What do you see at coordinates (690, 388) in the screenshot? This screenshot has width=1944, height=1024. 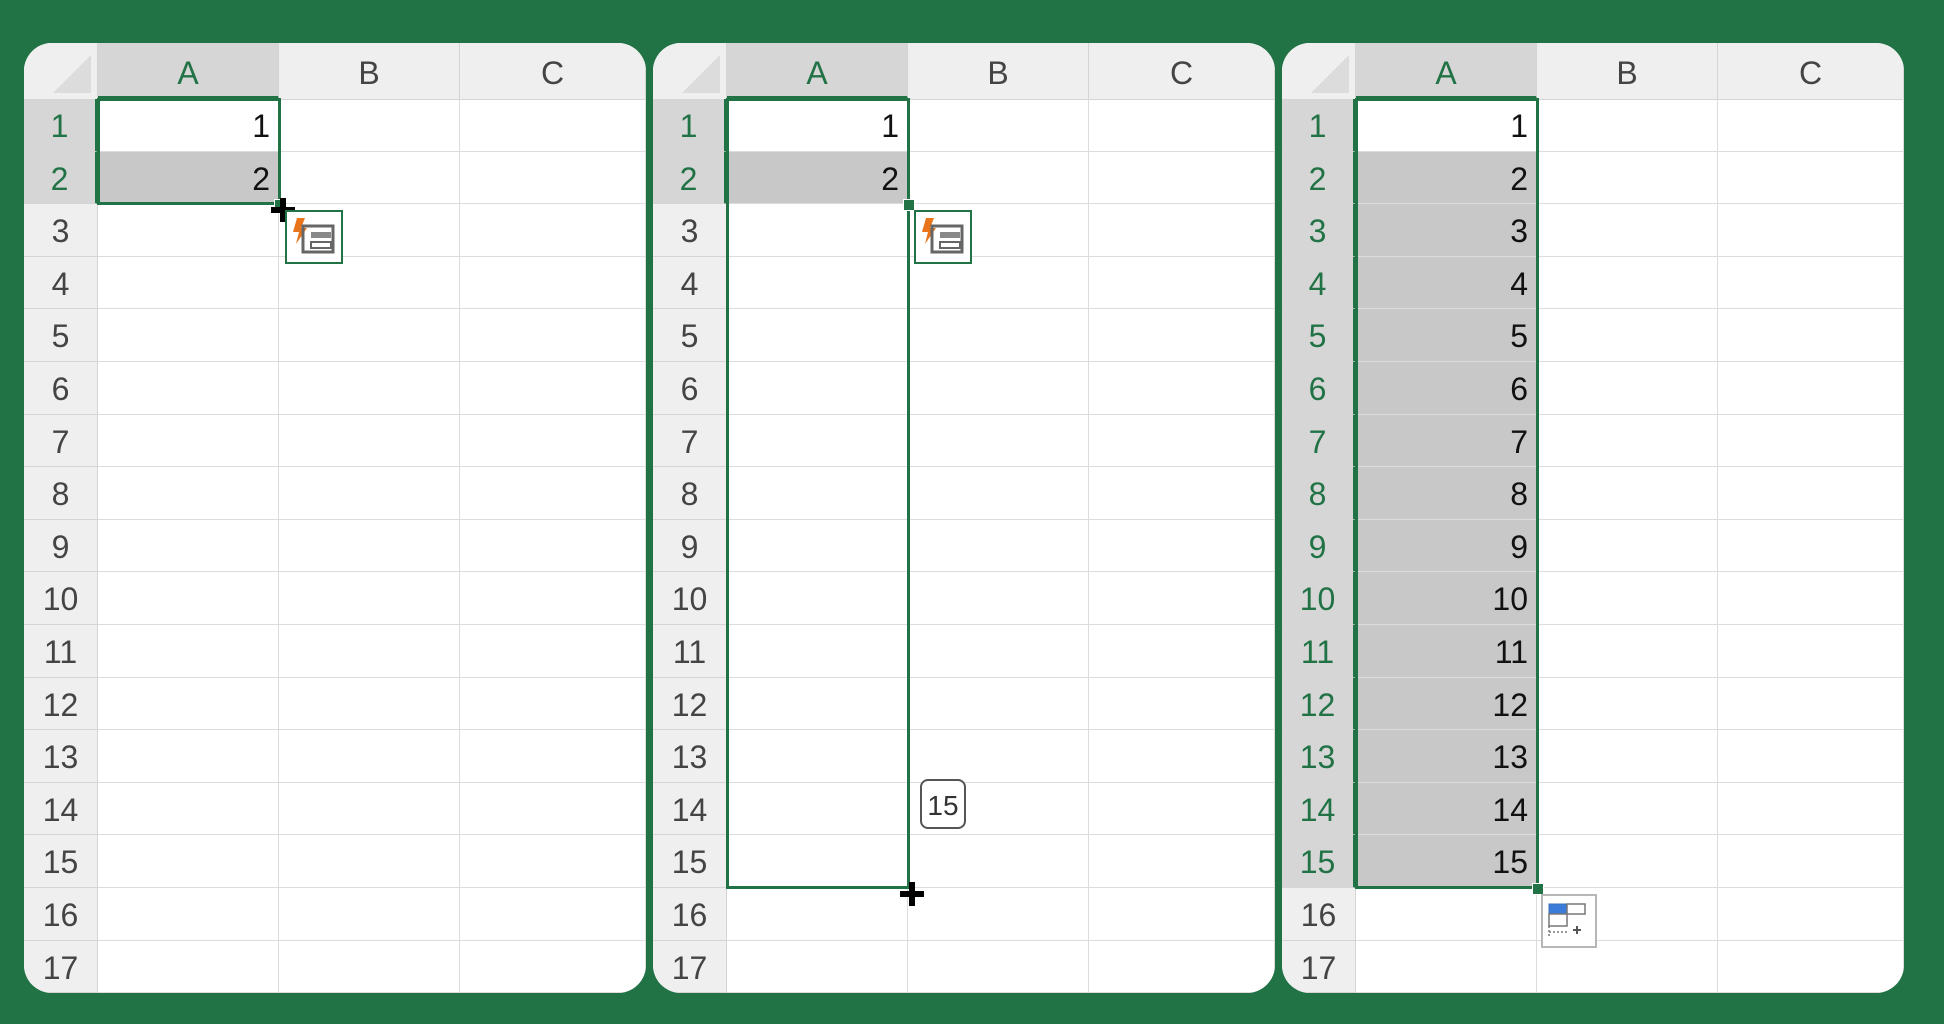 I see `row-header-6: 6` at bounding box center [690, 388].